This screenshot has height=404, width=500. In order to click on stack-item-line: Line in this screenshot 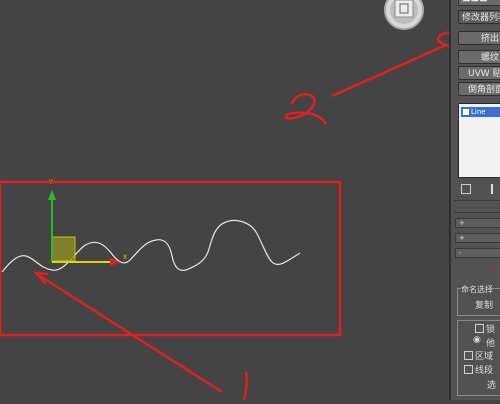, I will do `click(480, 112)`.